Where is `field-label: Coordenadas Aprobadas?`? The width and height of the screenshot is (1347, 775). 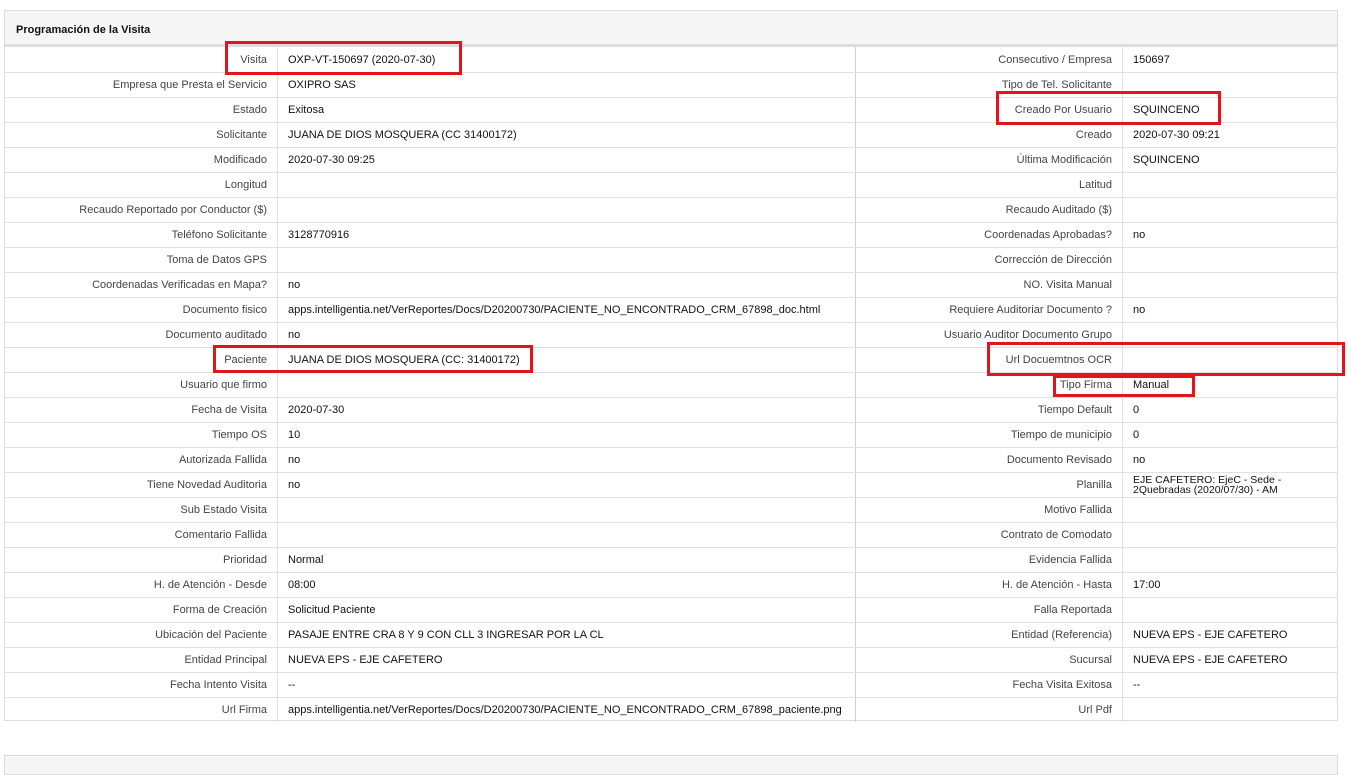 field-label: Coordenadas Aprobadas? is located at coordinates (989, 235).